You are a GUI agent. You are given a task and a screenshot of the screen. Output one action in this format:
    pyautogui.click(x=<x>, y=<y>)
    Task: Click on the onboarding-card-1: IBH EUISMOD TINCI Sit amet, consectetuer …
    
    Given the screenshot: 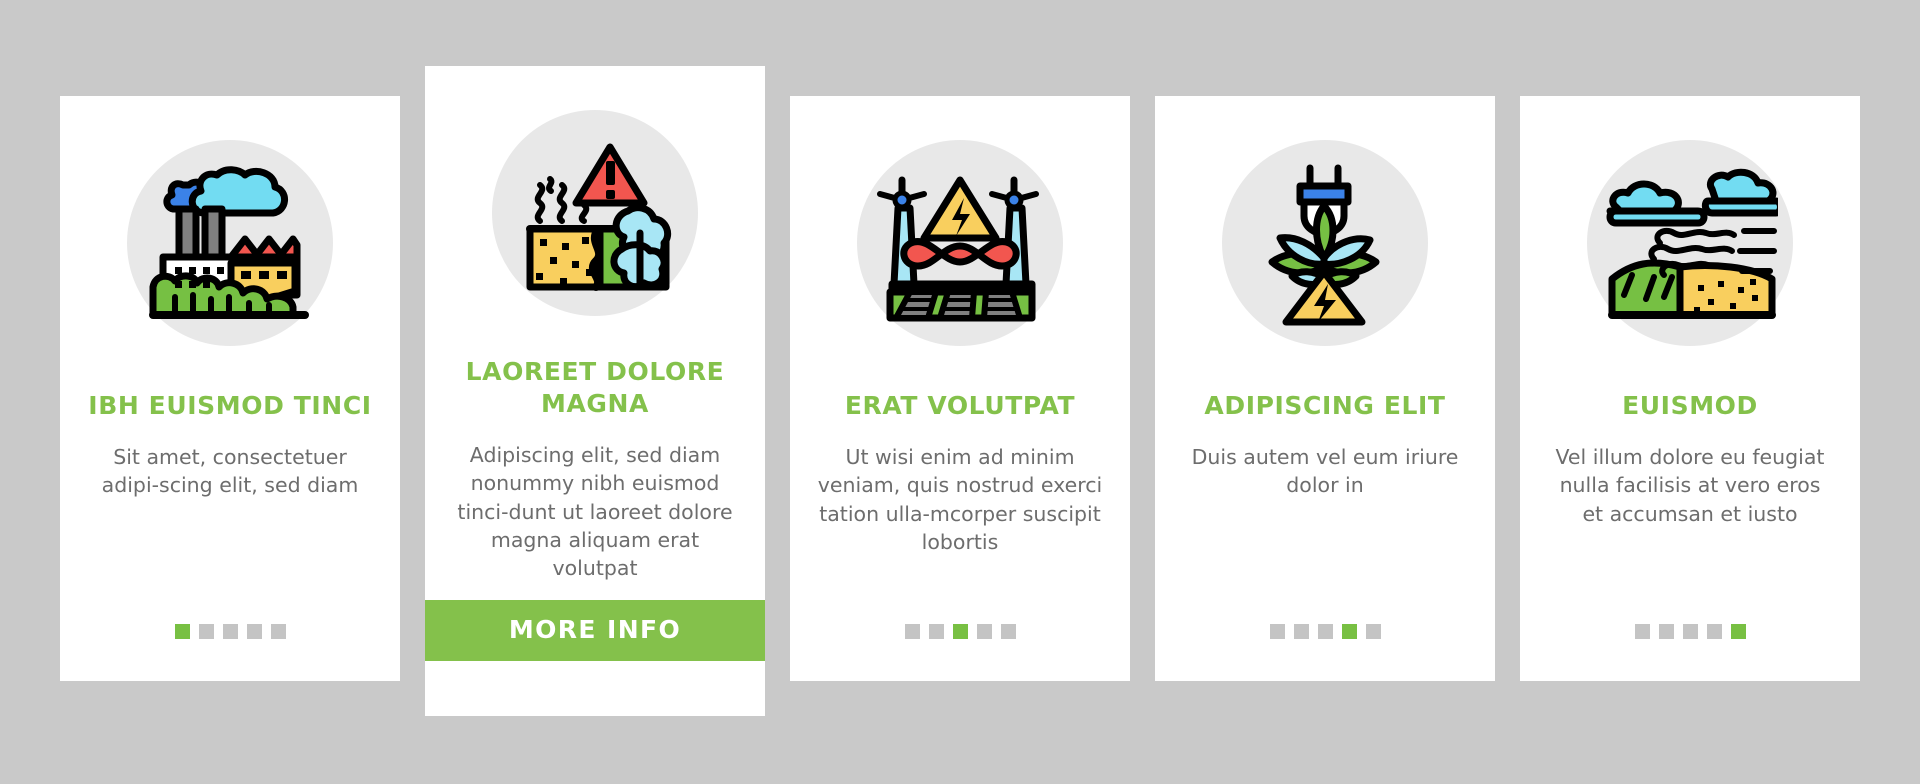 What is the action you would take?
    pyautogui.click(x=230, y=388)
    